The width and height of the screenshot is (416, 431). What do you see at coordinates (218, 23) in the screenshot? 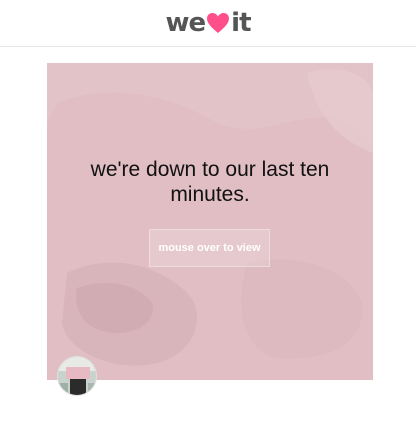
I see `heart-icon` at bounding box center [218, 23].